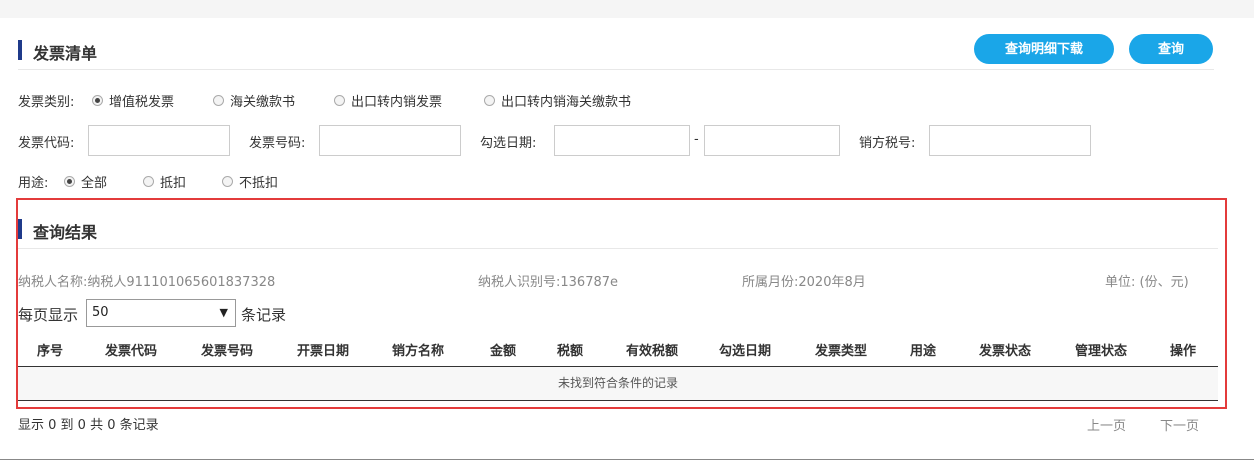 Image resolution: width=1254 pixels, height=461 pixels. I want to click on table-bottom-divider, so click(618, 400).